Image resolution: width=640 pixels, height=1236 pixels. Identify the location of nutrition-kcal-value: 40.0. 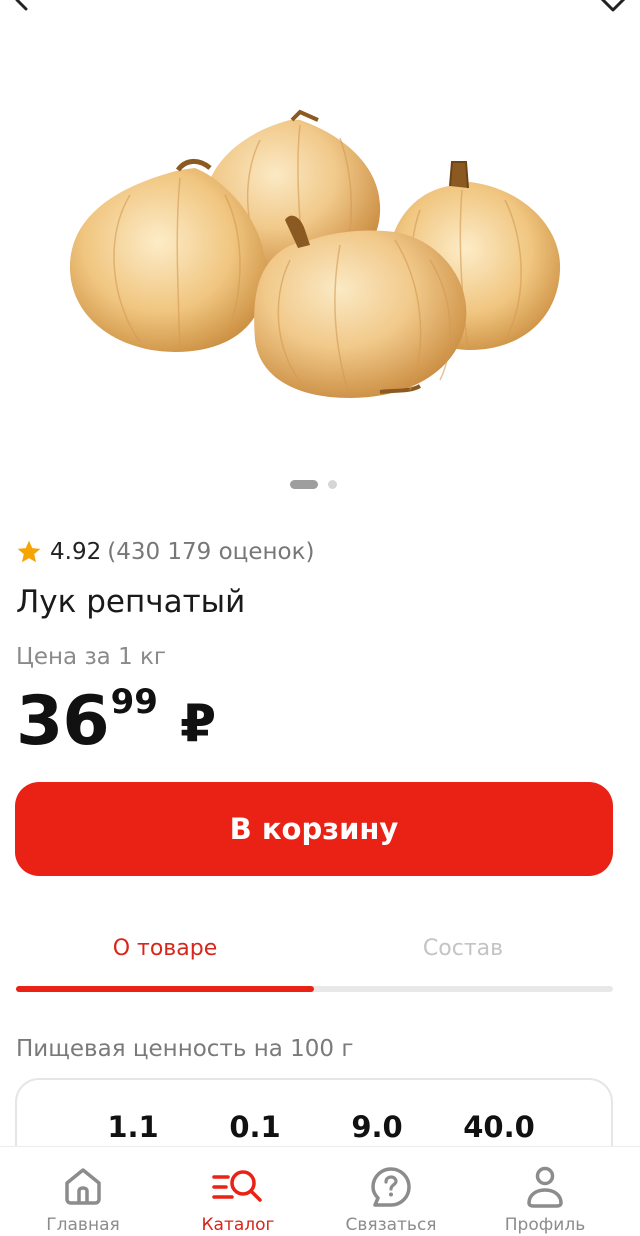
(499, 1127).